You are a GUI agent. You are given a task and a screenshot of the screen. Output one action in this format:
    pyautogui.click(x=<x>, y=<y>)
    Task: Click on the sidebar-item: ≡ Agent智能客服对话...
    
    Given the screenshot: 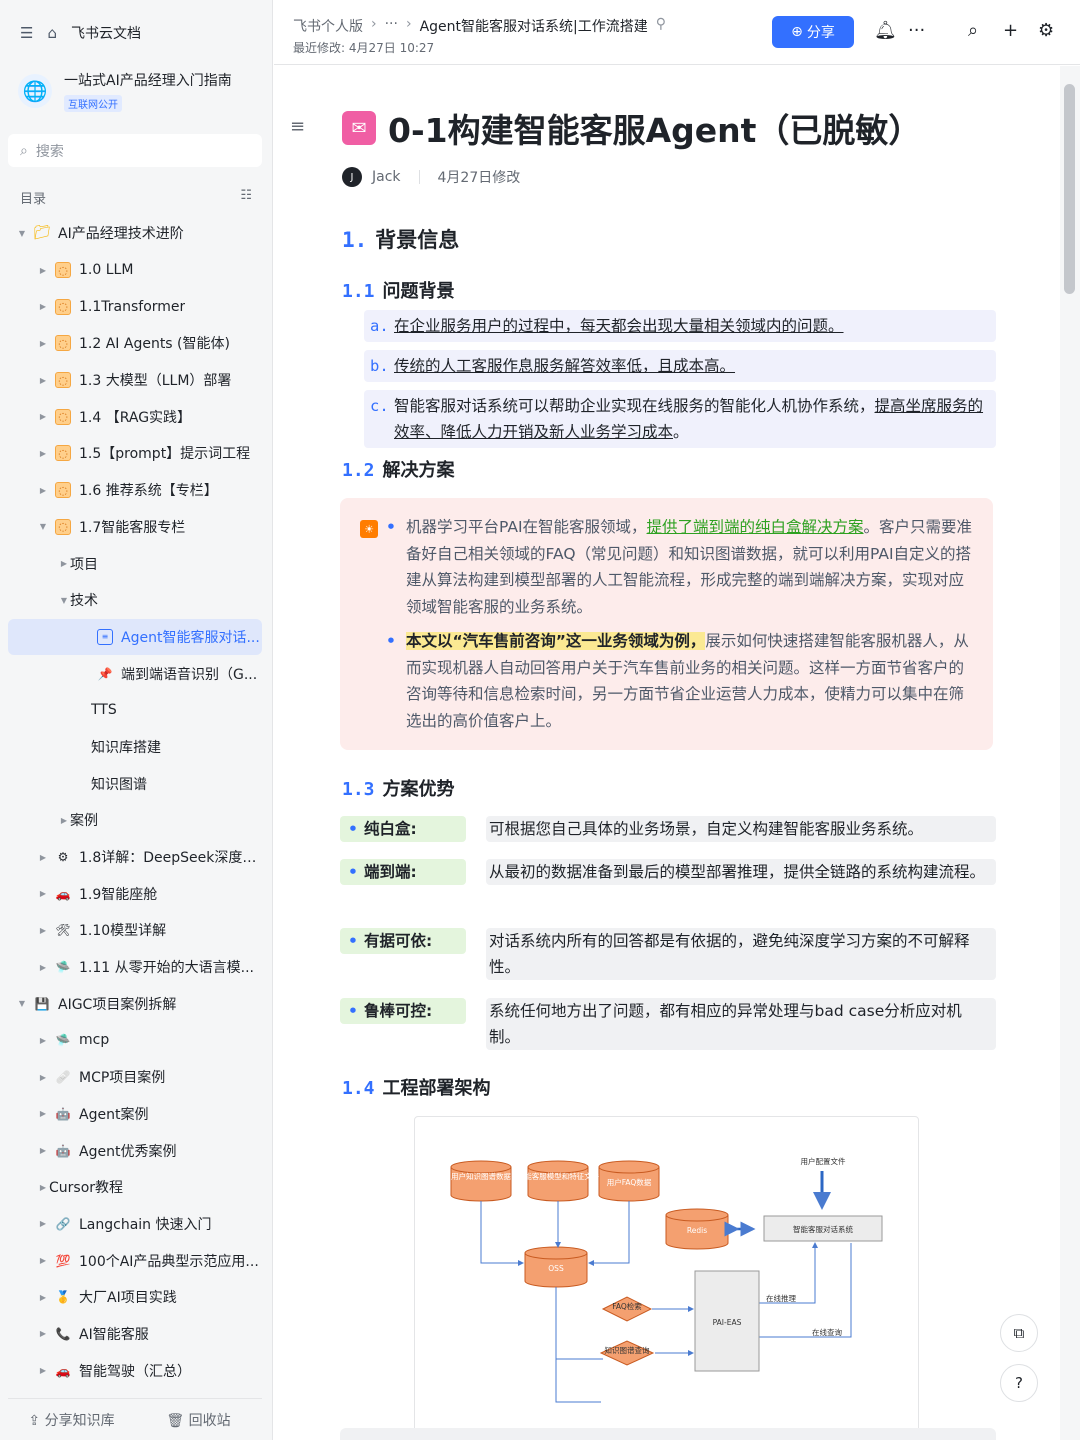 What is the action you would take?
    pyautogui.click(x=135, y=637)
    